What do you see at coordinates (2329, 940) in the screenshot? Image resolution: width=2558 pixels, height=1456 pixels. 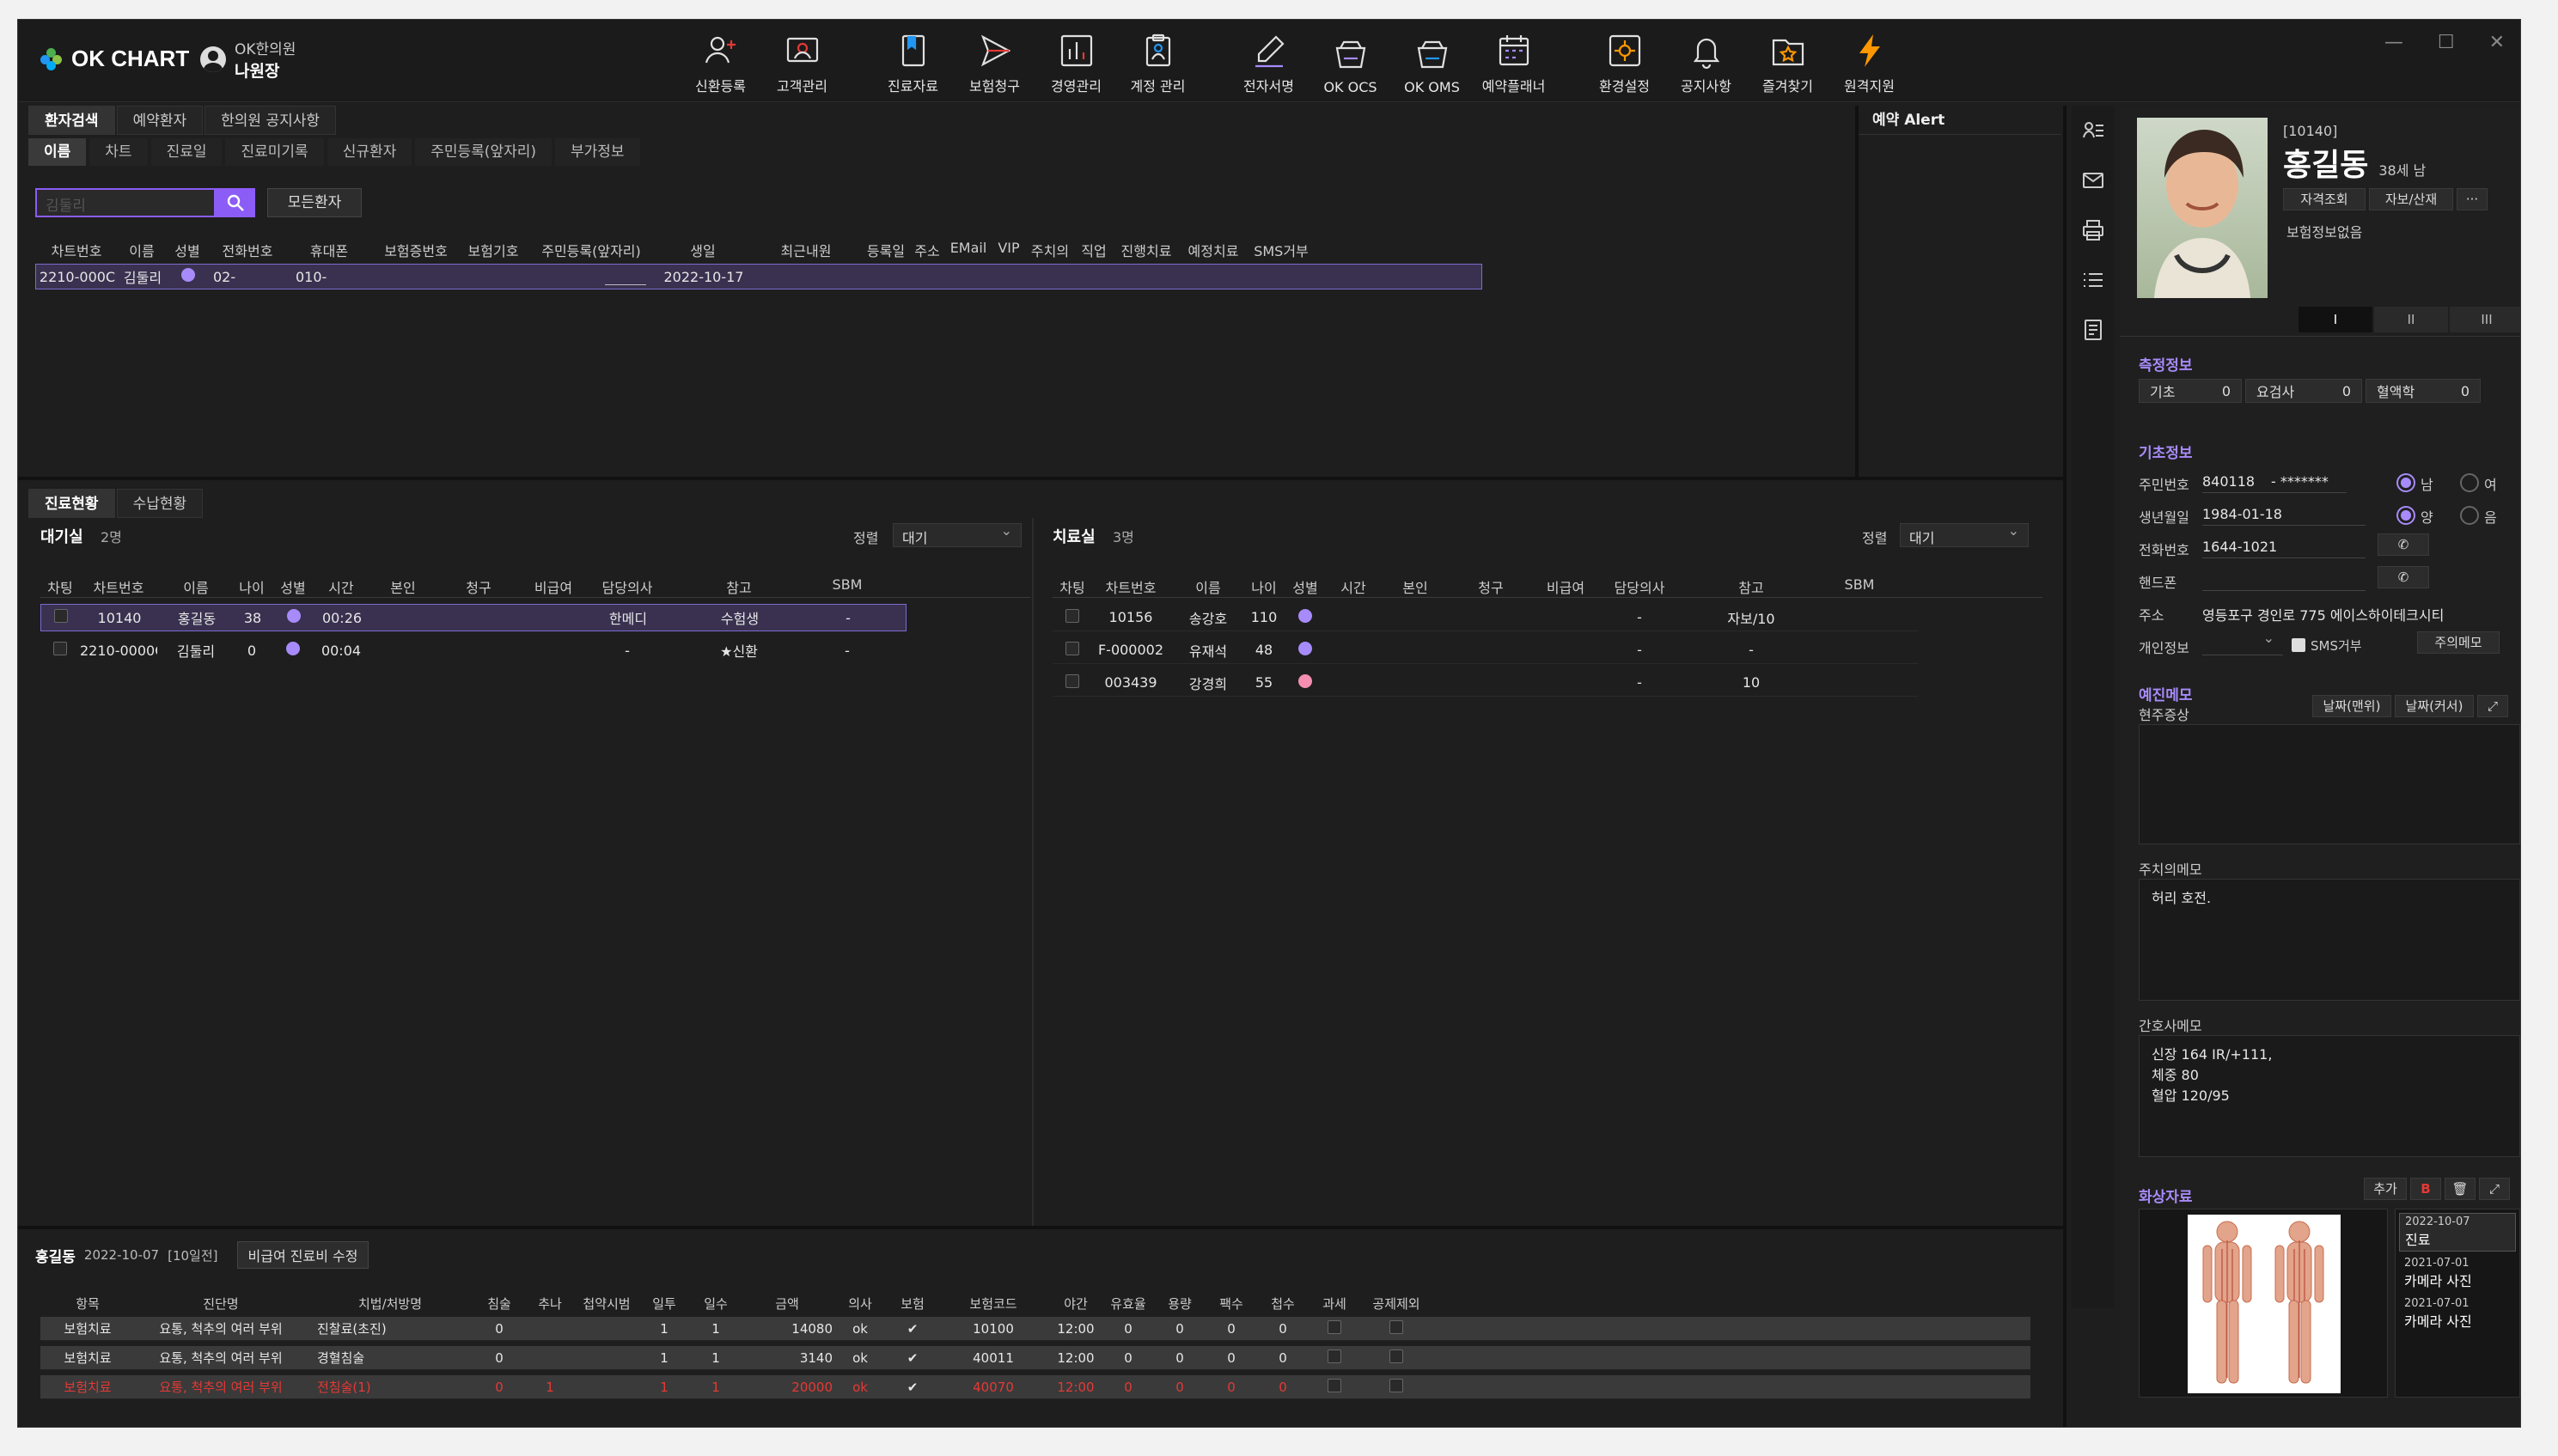 I see `doctor-memo-textarea: 허리 호전.` at bounding box center [2329, 940].